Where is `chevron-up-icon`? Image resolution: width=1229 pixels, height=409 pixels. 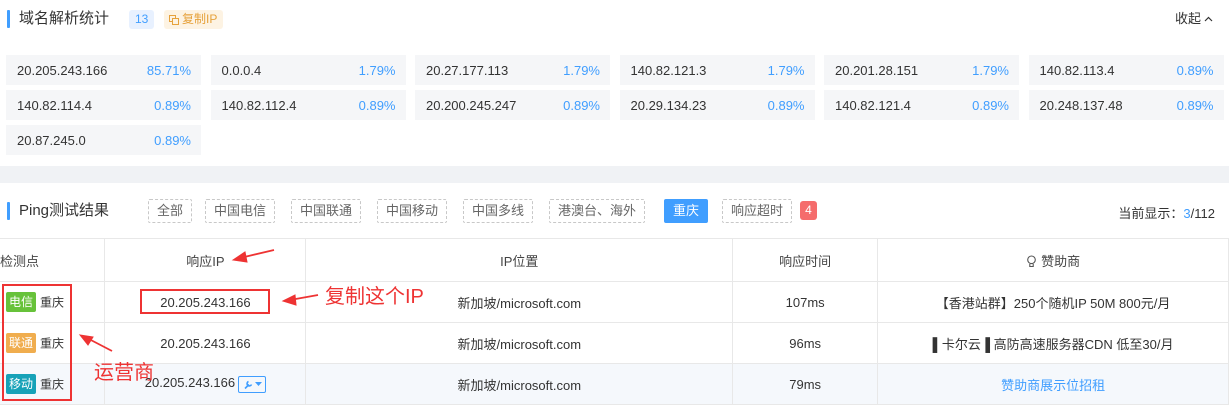 chevron-up-icon is located at coordinates (1208, 18).